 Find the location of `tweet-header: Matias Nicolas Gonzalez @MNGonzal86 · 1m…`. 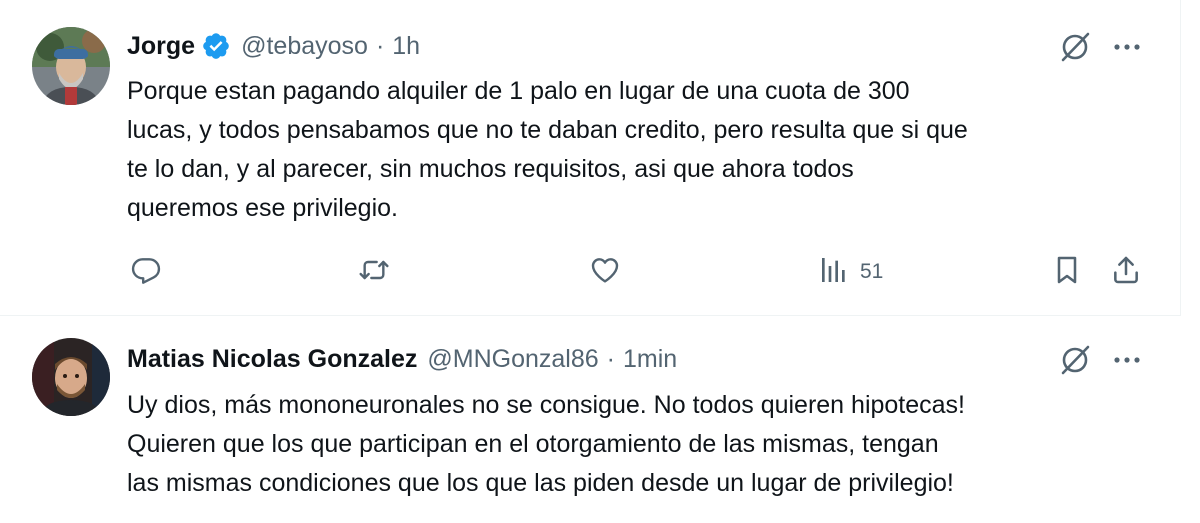

tweet-header: Matias Nicolas Gonzalez @MNGonzal86 · 1m… is located at coordinates (402, 359).